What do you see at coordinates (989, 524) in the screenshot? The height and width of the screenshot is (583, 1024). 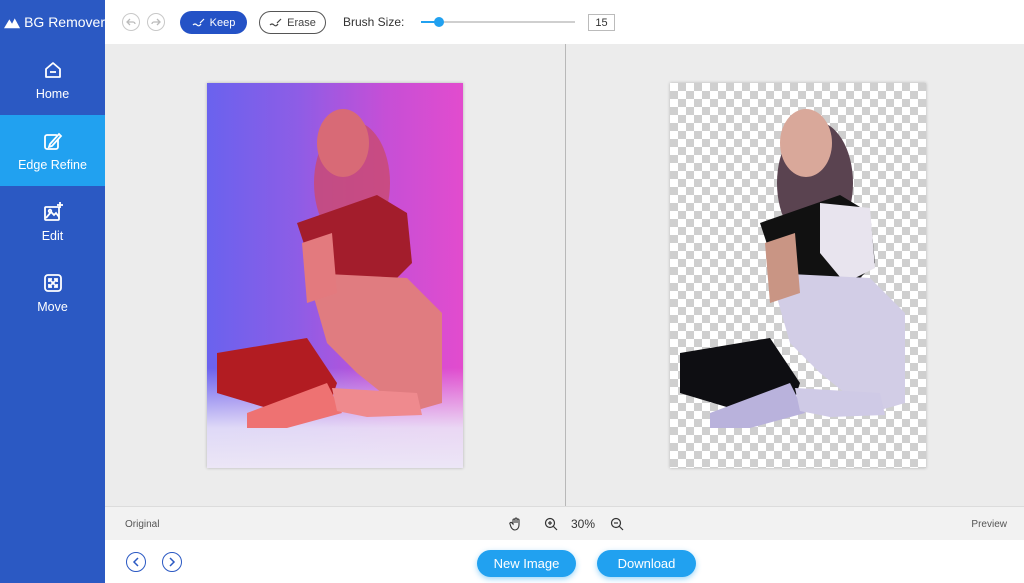 I see `preview-label: Preview` at bounding box center [989, 524].